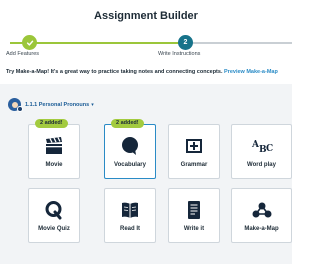 The width and height of the screenshot is (320, 264). What do you see at coordinates (15, 105) in the screenshot?
I see `avatar` at bounding box center [15, 105].